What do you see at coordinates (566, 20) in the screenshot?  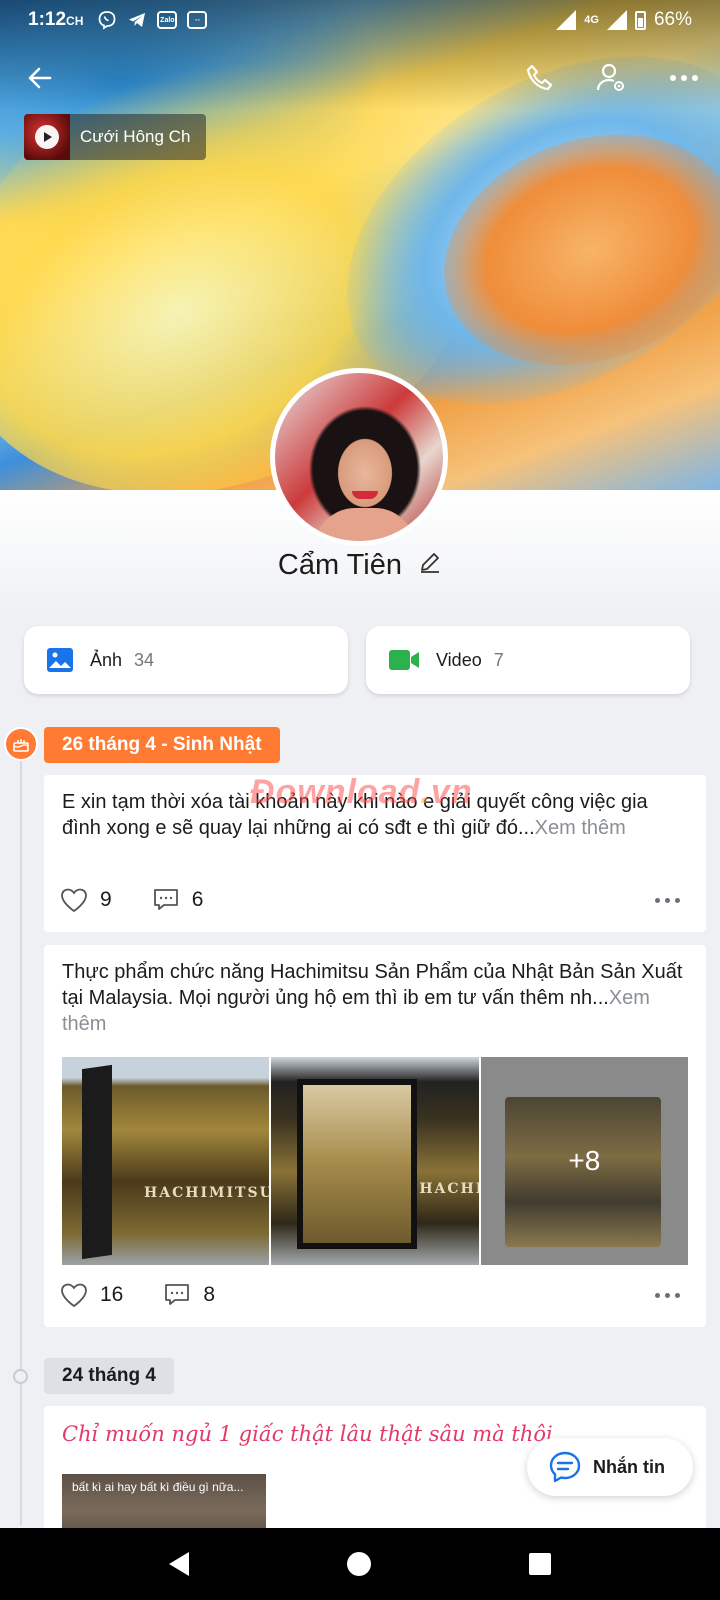 I see `wifi-signal-icon` at bounding box center [566, 20].